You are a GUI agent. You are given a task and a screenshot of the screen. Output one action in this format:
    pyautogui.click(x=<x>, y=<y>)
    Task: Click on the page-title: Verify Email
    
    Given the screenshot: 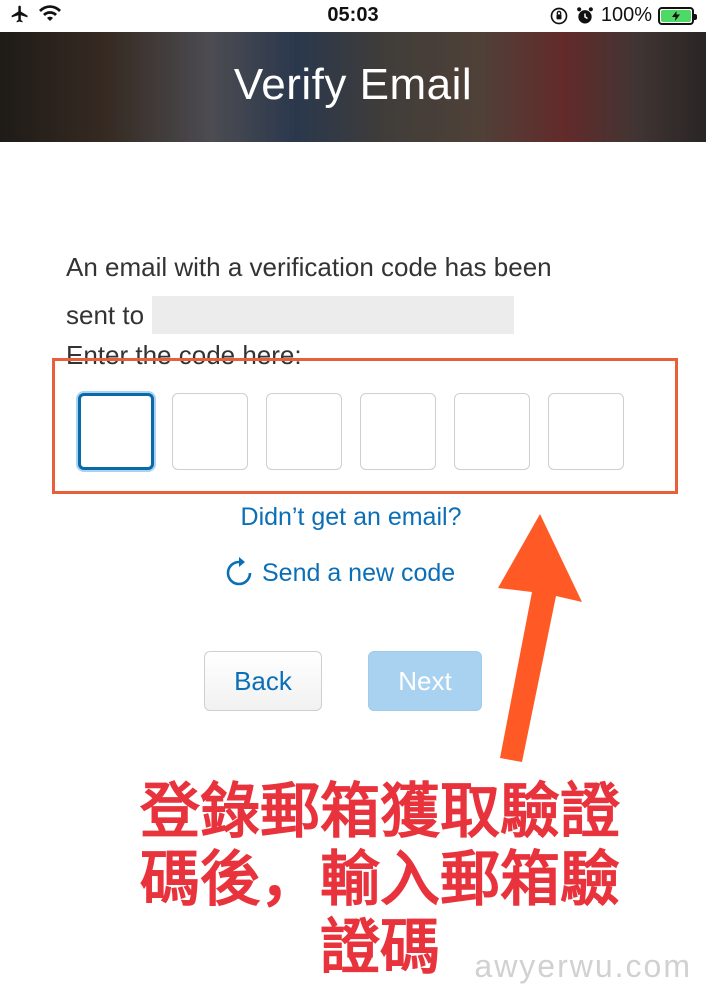 What is the action you would take?
    pyautogui.click(x=353, y=84)
    